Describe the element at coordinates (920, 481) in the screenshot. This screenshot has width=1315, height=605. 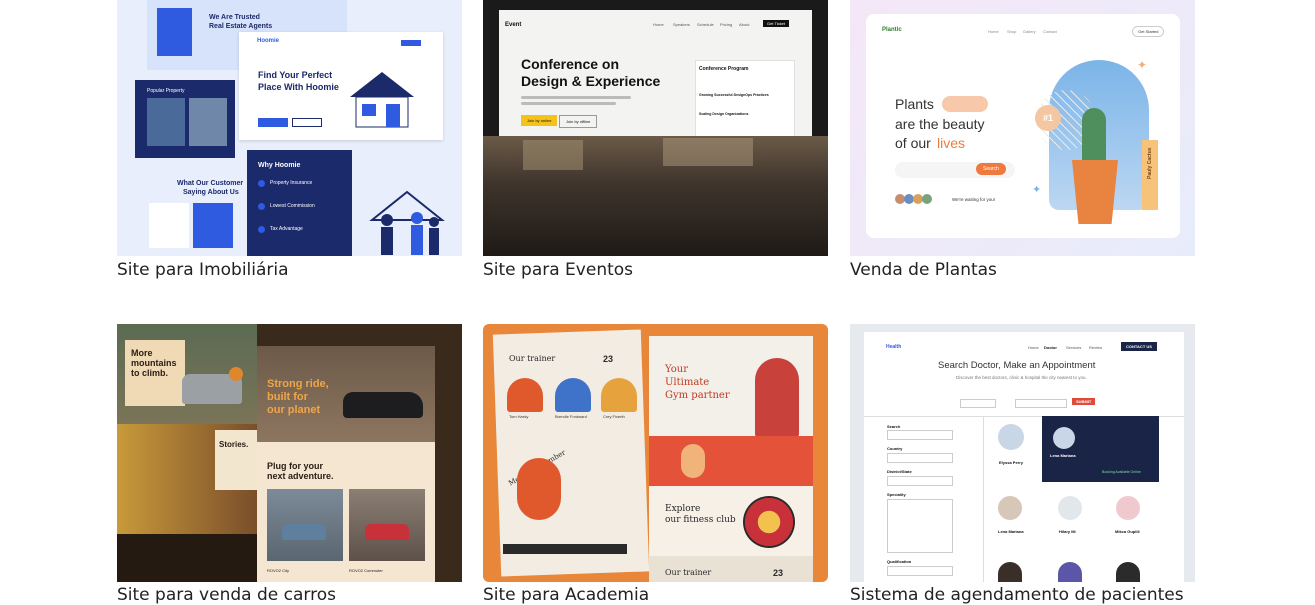
I see `filter-select` at that location.